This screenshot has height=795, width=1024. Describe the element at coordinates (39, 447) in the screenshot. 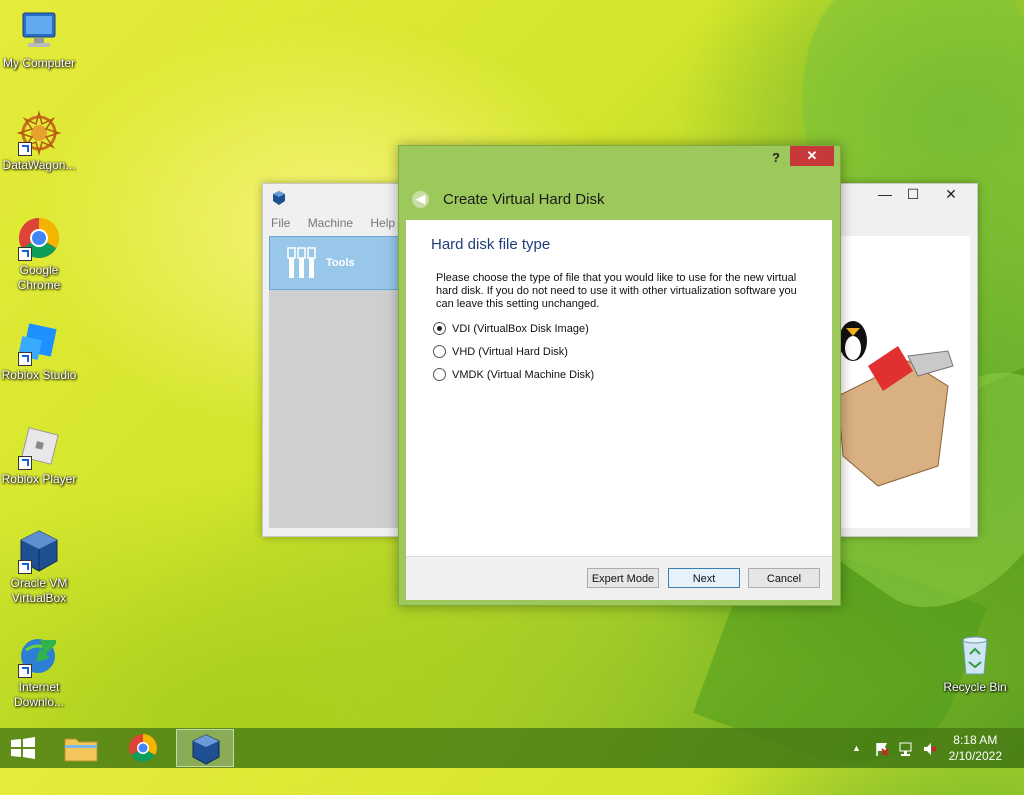

I see `roblox-player-icon` at that location.